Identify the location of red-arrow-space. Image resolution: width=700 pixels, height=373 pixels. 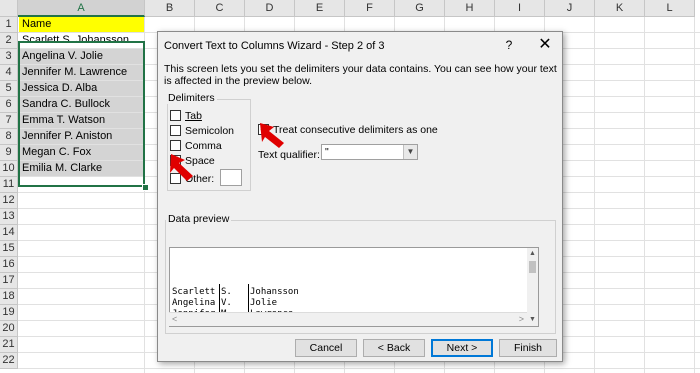
(181, 167).